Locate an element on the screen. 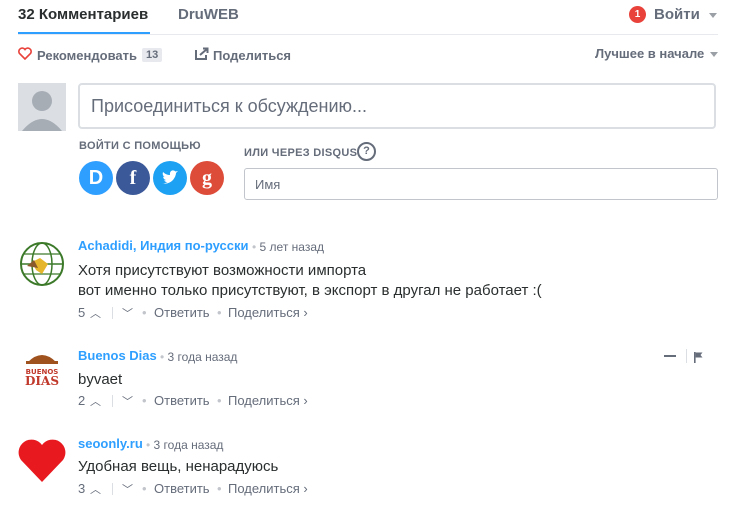 The width and height of the screenshot is (746, 506). svg-text: BUENOS is located at coordinates (42, 372).